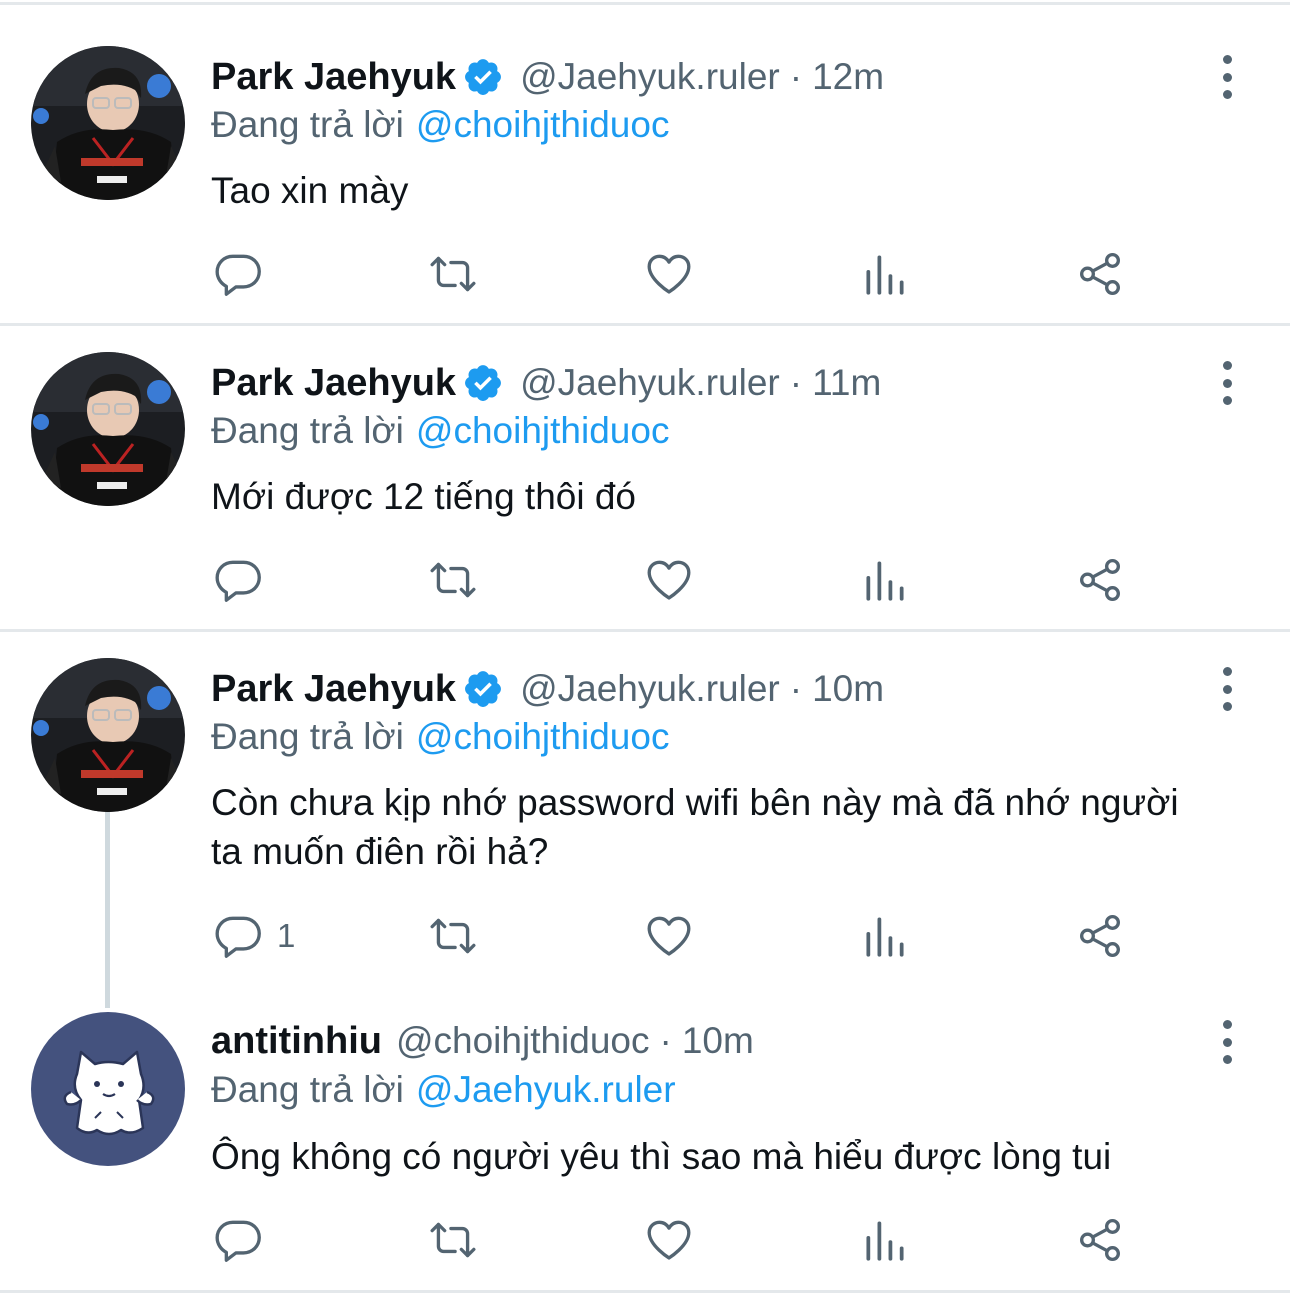 This screenshot has width=1290, height=1304. What do you see at coordinates (286, 935) in the screenshot?
I see `reply-count: 1` at bounding box center [286, 935].